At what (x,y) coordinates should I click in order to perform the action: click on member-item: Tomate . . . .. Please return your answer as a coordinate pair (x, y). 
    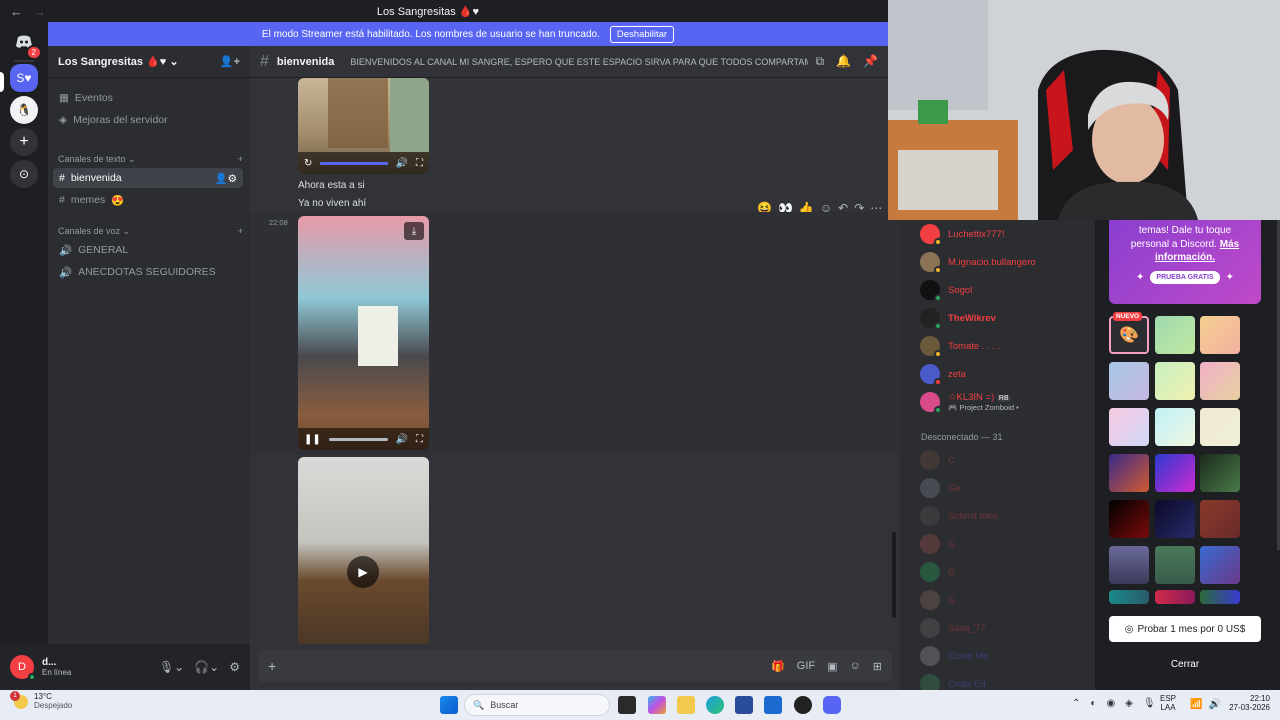
    Looking at the image, I should click on (960, 347).